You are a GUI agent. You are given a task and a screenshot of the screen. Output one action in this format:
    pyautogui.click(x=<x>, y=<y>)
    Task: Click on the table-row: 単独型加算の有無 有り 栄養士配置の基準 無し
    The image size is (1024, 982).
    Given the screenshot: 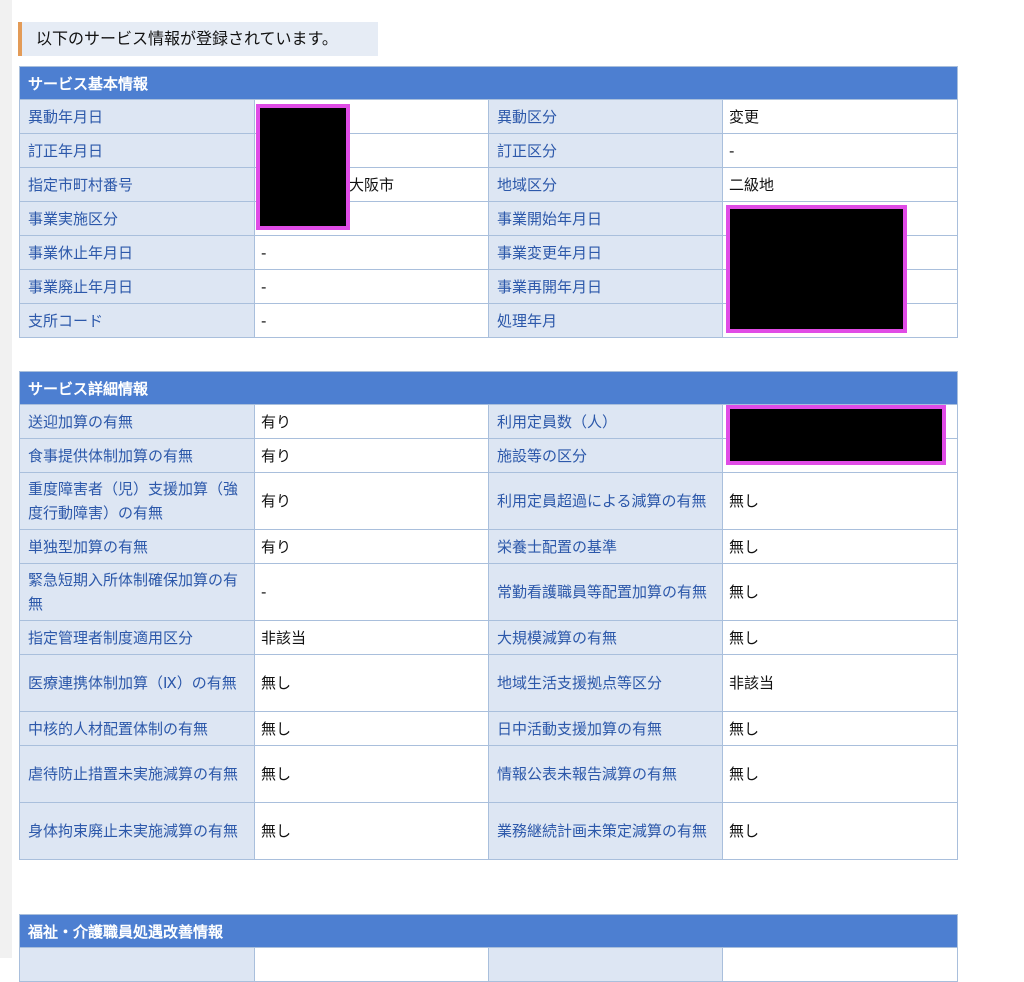 What is the action you would take?
    pyautogui.click(x=489, y=546)
    